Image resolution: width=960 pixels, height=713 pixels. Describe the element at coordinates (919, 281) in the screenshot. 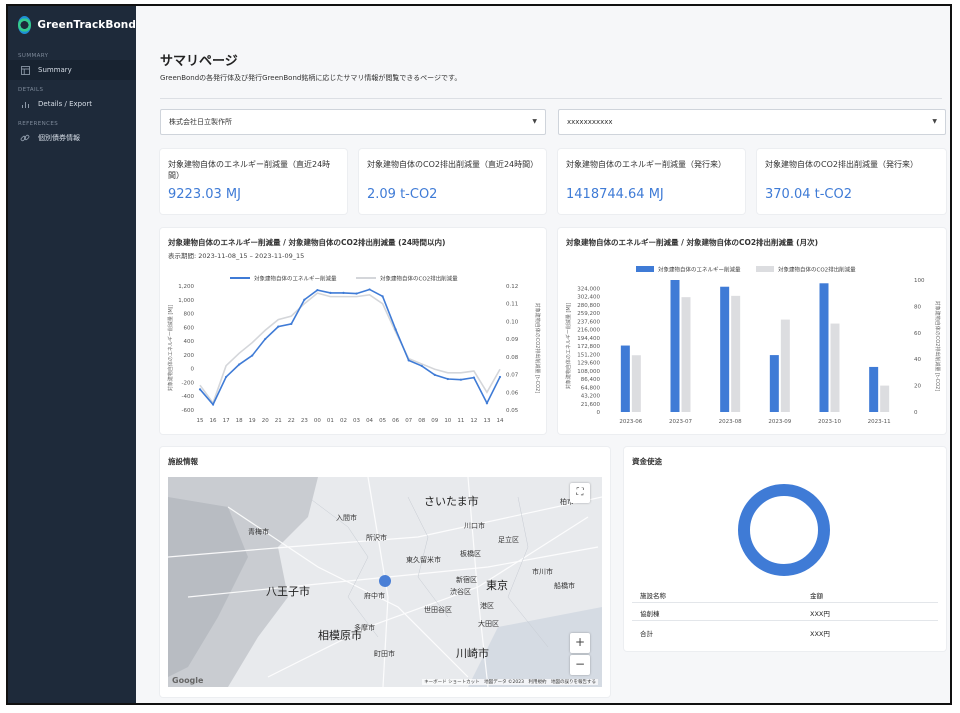

I see `y2-tick-label: 100` at that location.